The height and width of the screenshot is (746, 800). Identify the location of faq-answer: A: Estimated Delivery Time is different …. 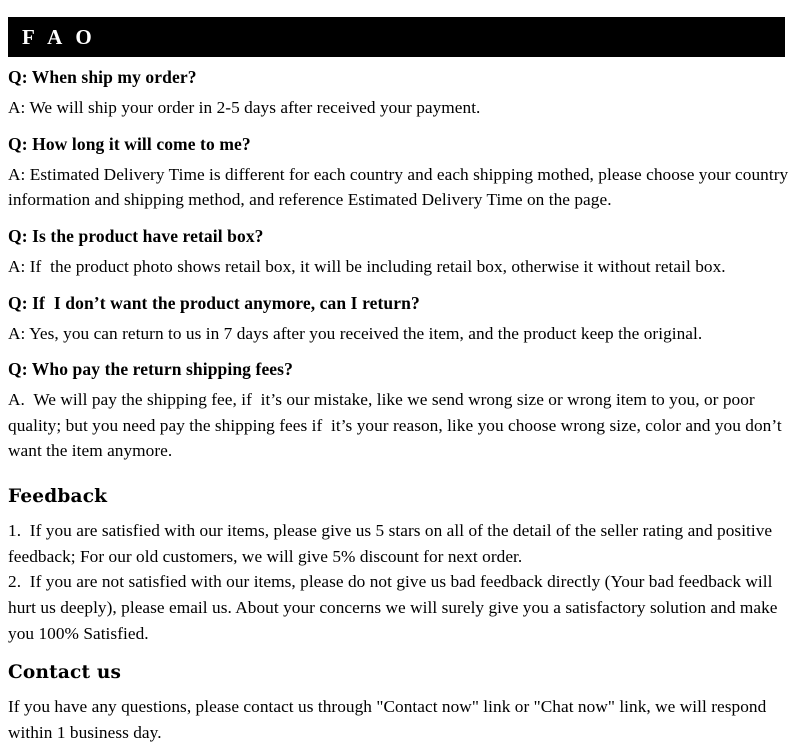
(400, 187).